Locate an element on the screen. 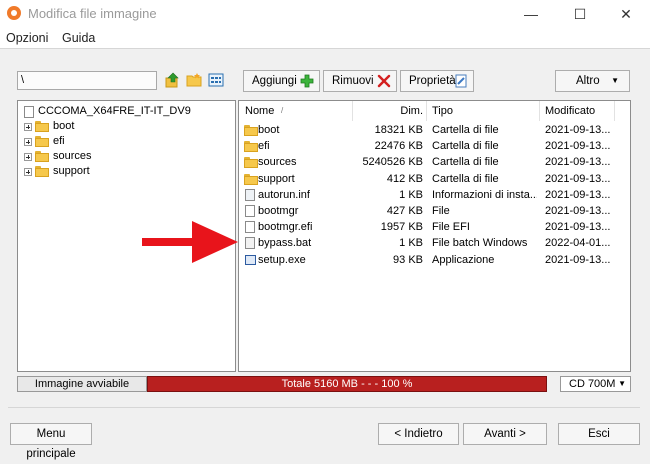  file-name: efi is located at coordinates (264, 146).